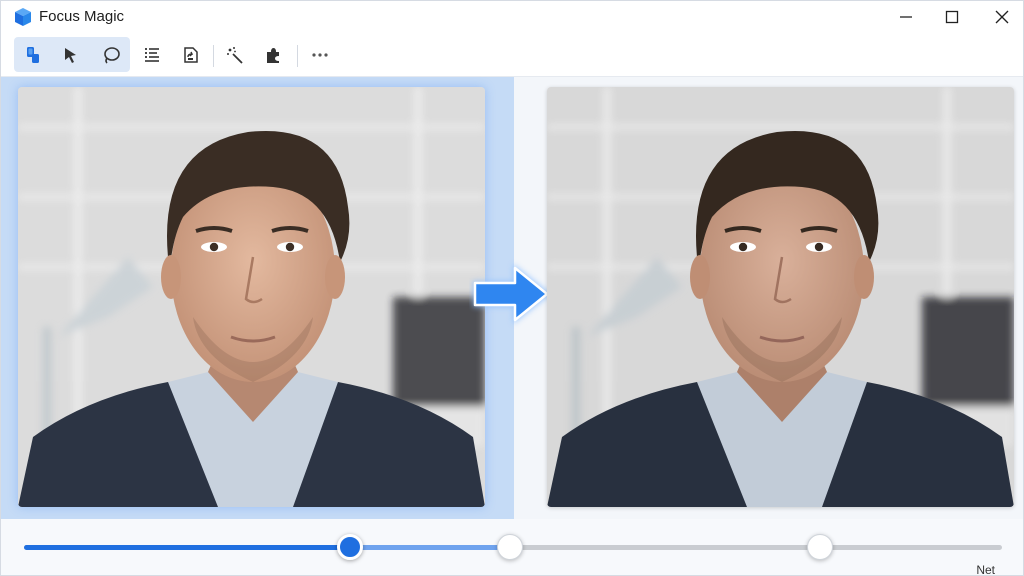  I want to click on lasso-tool, so click(111, 55).